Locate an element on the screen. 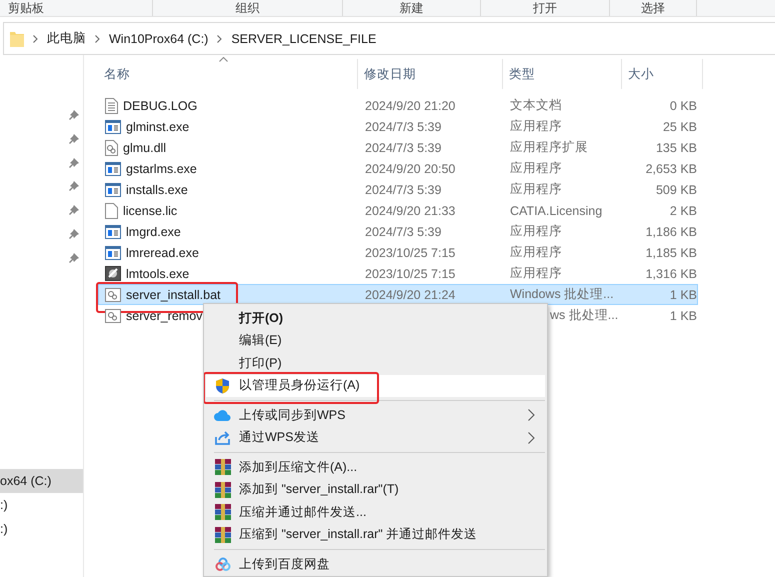 This screenshot has width=775, height=577. ribbon-group-label: 剪贴板 is located at coordinates (76, 8).